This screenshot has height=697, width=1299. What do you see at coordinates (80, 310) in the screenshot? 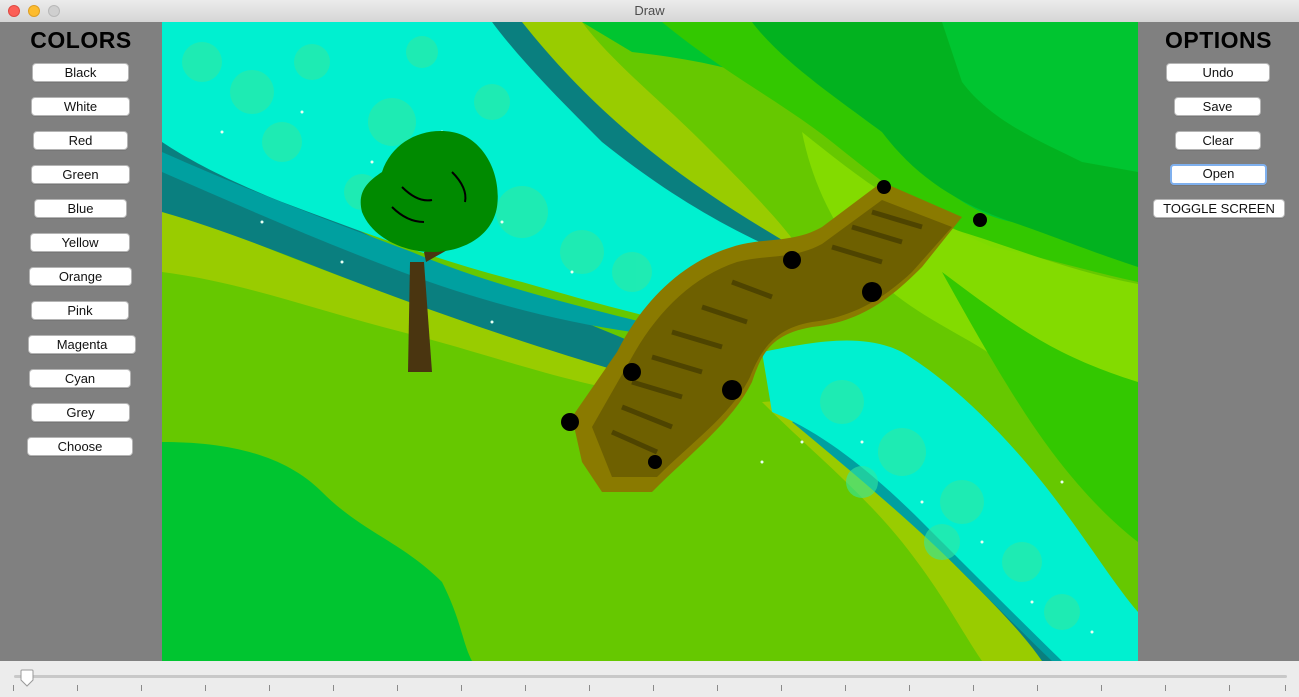
I see `color-button-pink: Pink` at bounding box center [80, 310].